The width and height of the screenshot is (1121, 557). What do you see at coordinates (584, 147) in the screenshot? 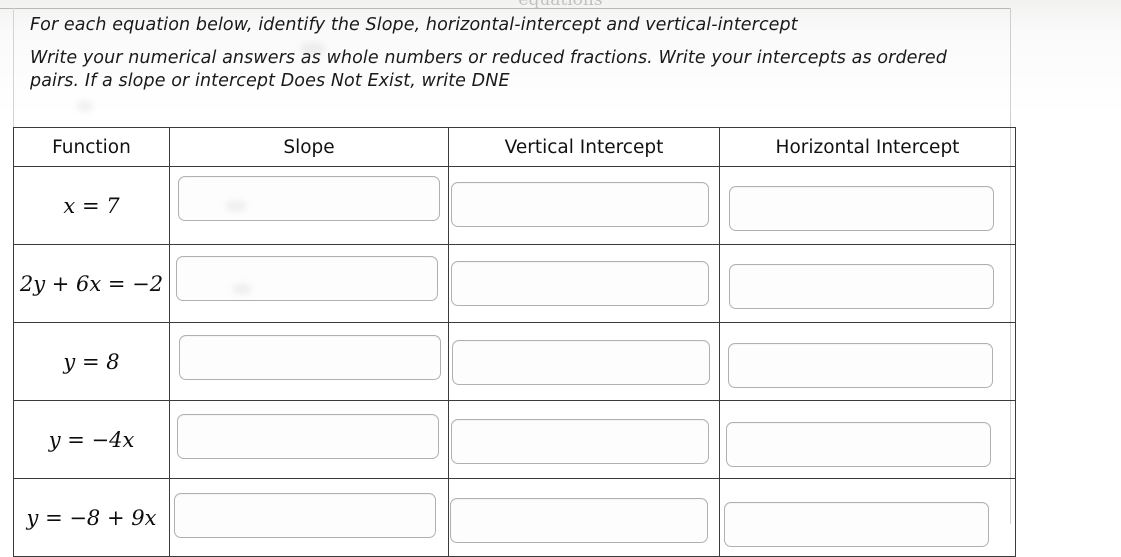
I see `column-header-vertical-intercept: Vertical Intercept` at bounding box center [584, 147].